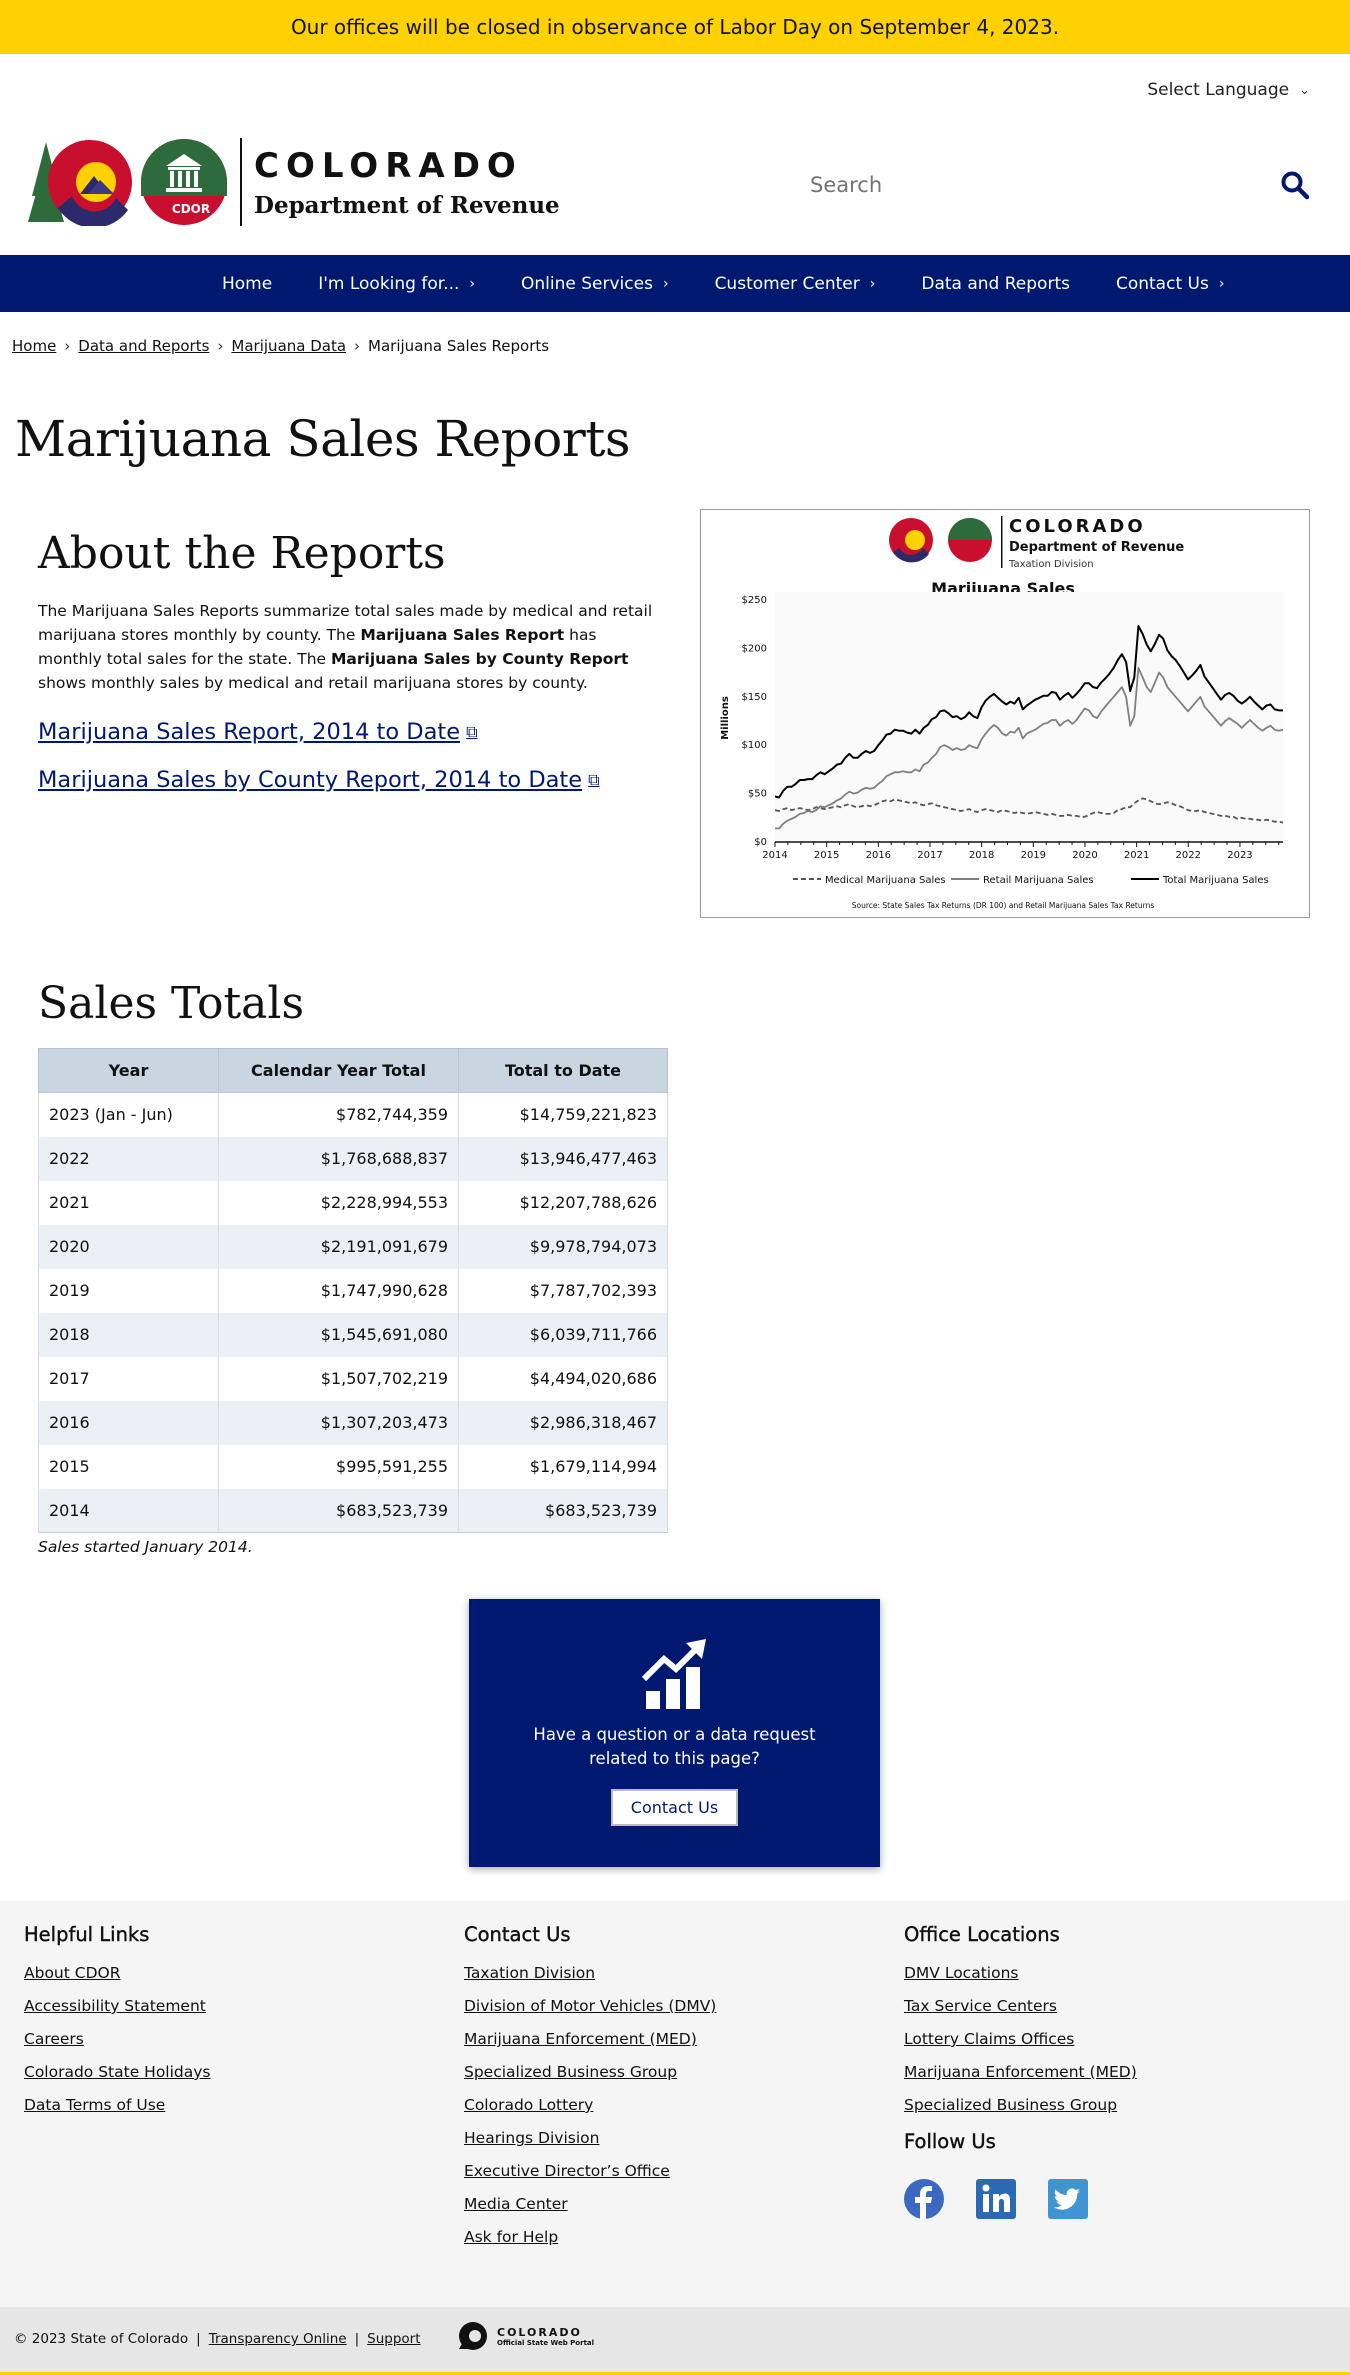  I want to click on footer-link-about: About CDOR, so click(72, 1973).